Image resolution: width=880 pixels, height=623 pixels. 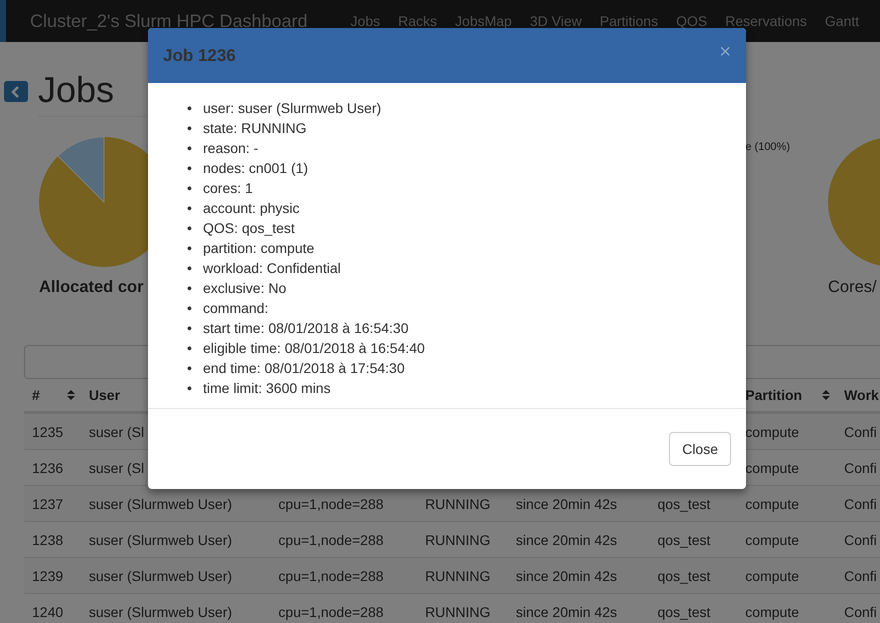 What do you see at coordinates (199, 56) in the screenshot?
I see `dialog-title: Job 1236` at bounding box center [199, 56].